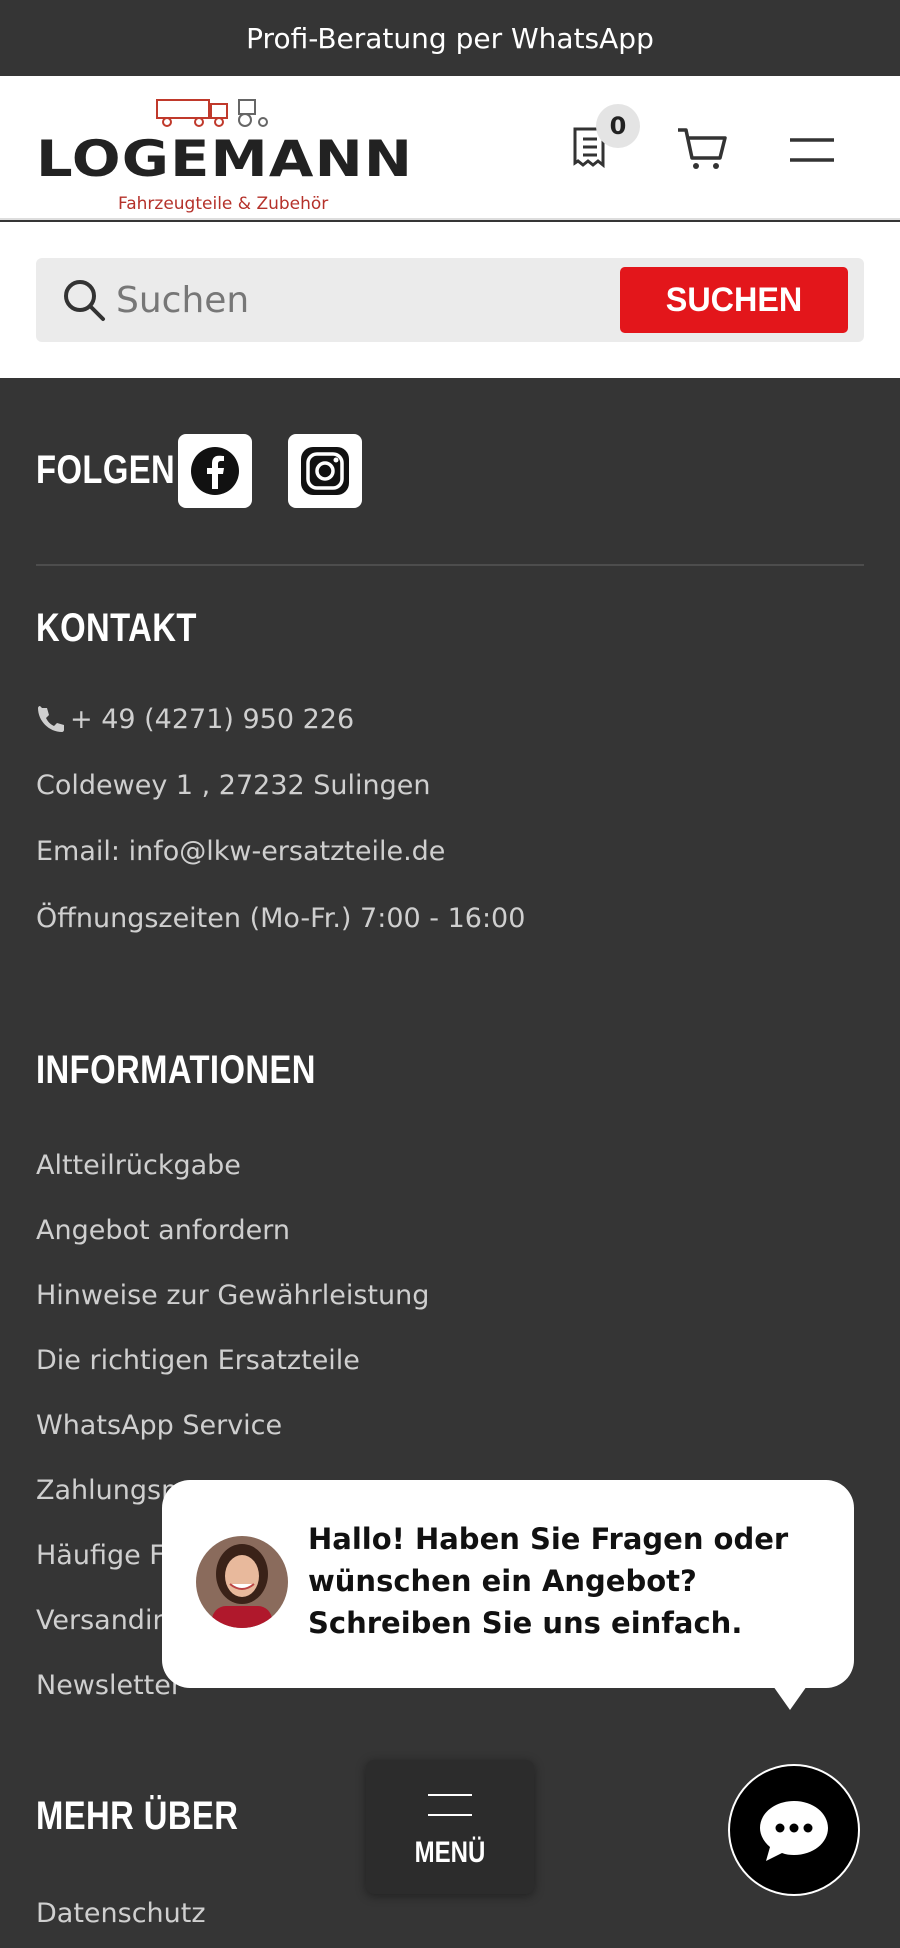  Describe the element at coordinates (103, 1620) in the screenshot. I see `info-link-versand: Versandin` at that location.